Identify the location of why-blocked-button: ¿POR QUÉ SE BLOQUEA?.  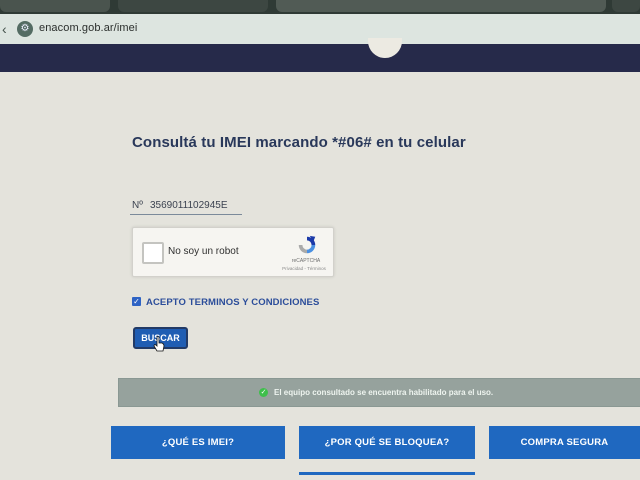
(387, 442).